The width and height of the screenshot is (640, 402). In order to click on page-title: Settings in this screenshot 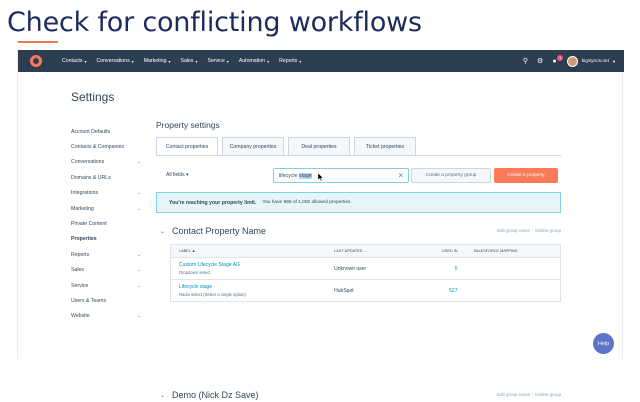, I will do `click(93, 97)`.